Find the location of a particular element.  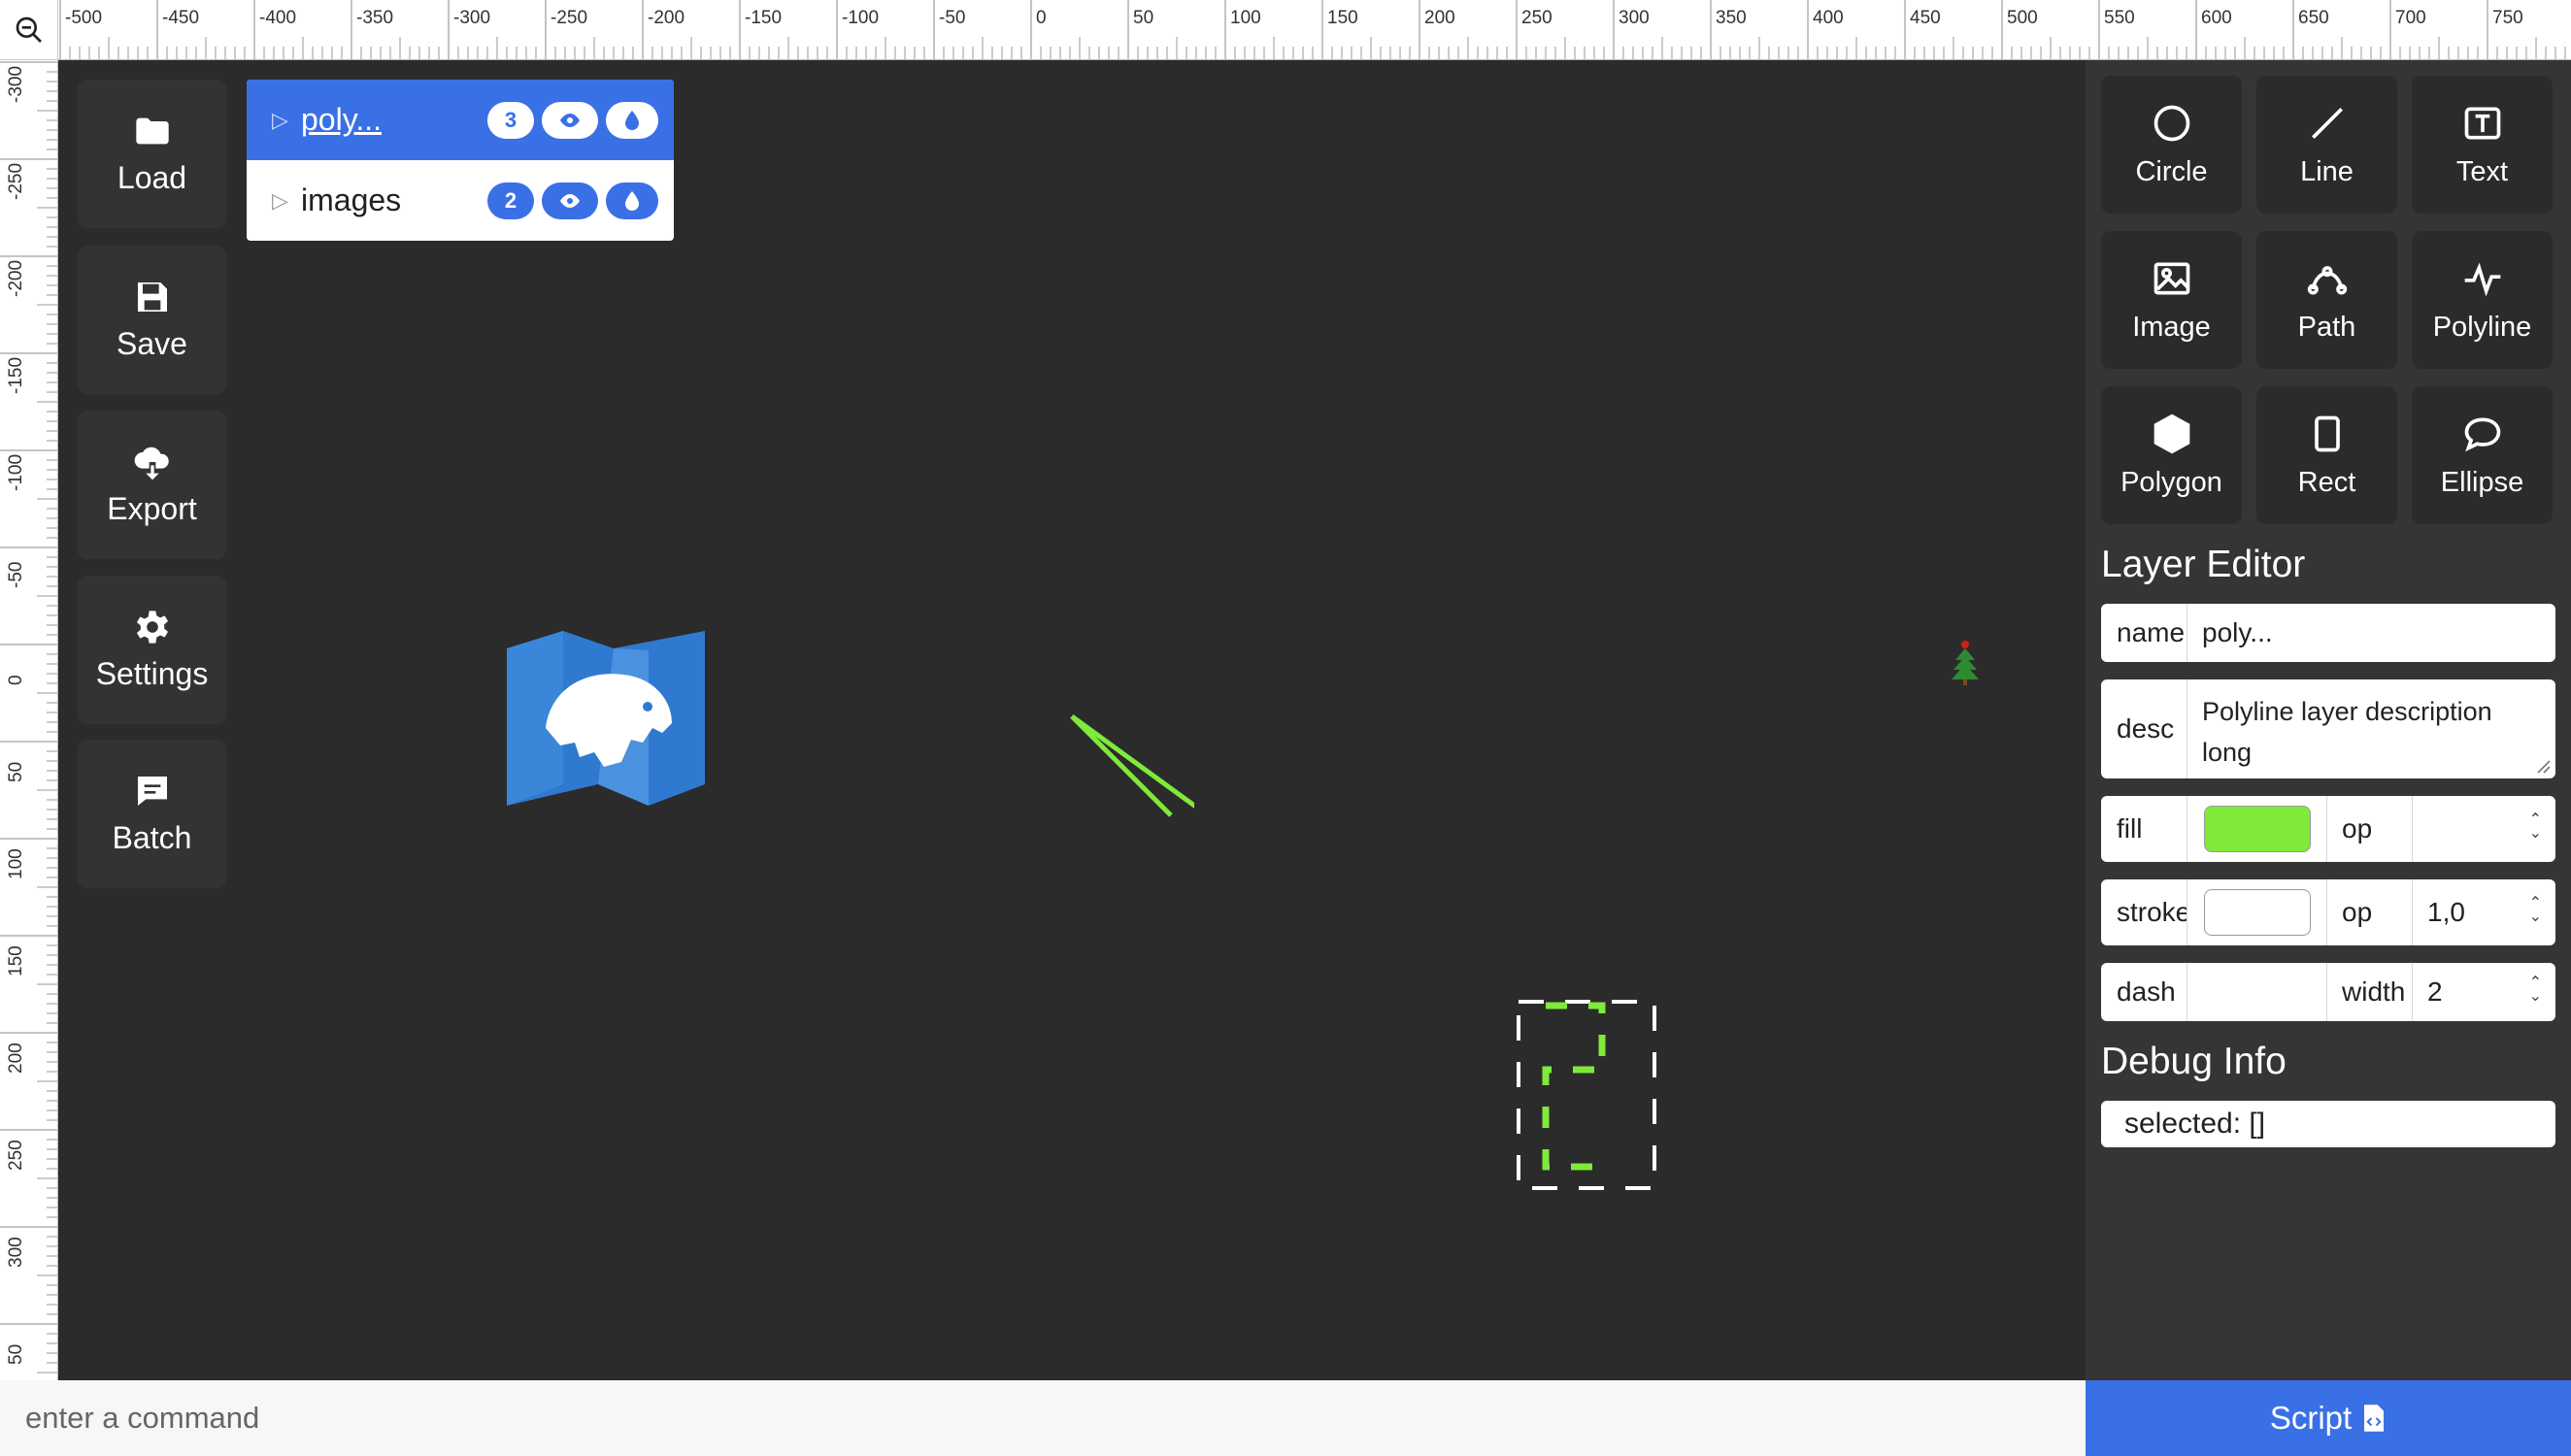

tool-rect: Rect is located at coordinates (2326, 455).